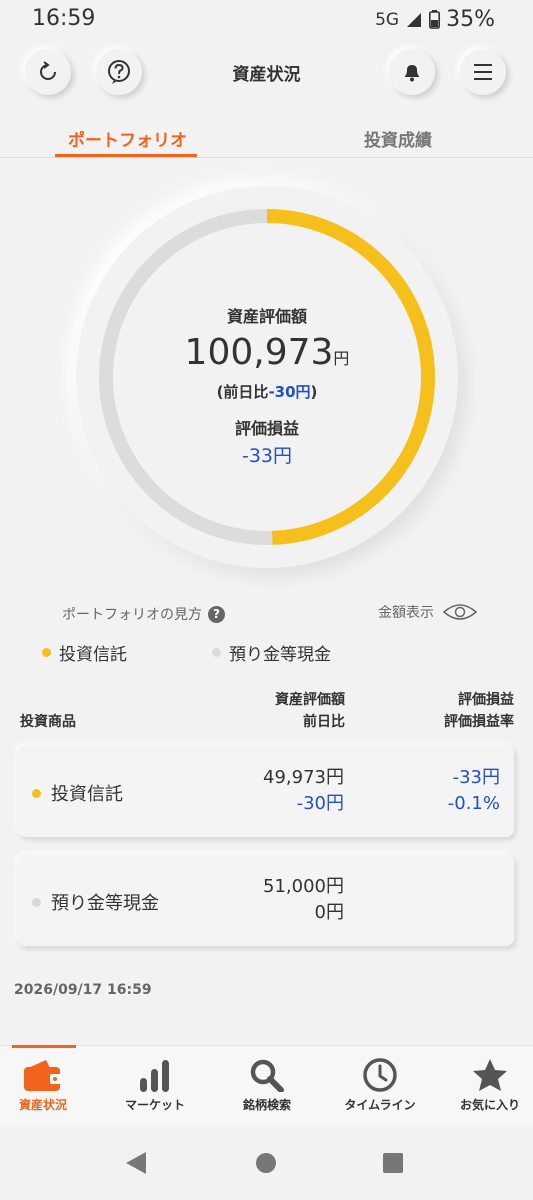 Image resolution: width=533 pixels, height=1200 pixels. What do you see at coordinates (473, 803) in the screenshot?
I see `holding-pl-rate: -0.1%` at bounding box center [473, 803].